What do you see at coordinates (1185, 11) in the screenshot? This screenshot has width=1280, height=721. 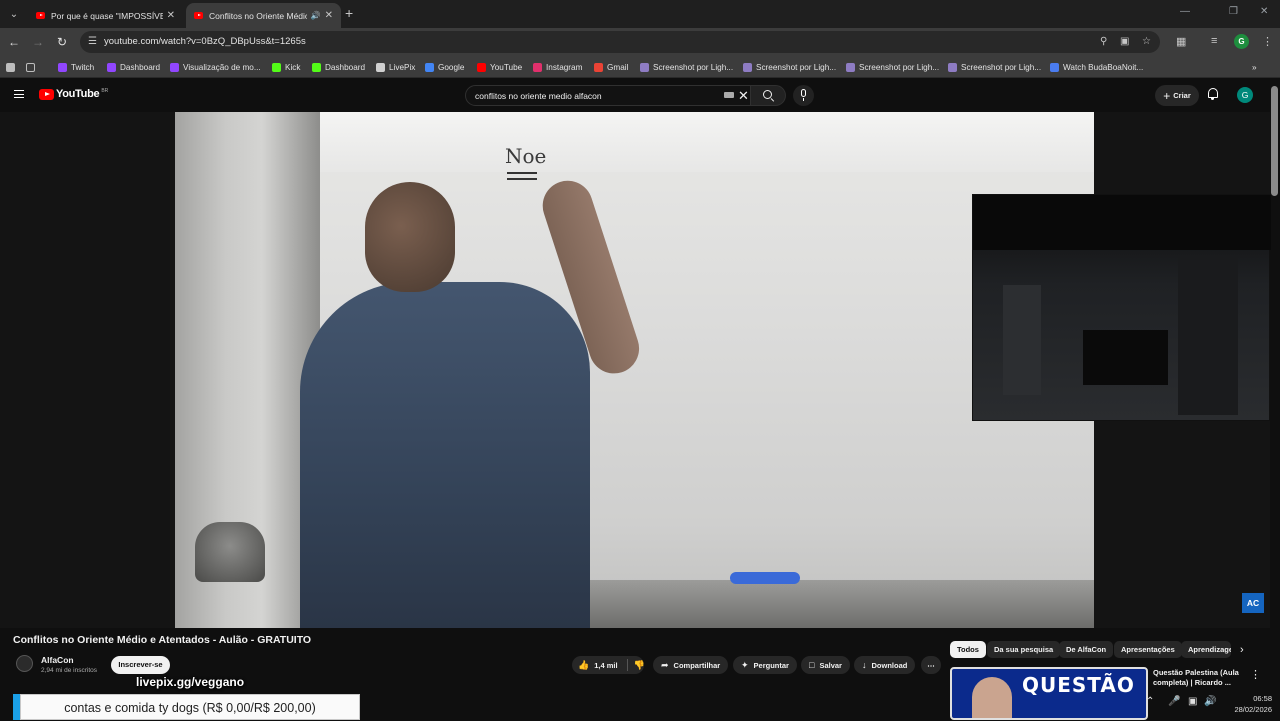 I see `minimize-icon: —` at bounding box center [1185, 11].